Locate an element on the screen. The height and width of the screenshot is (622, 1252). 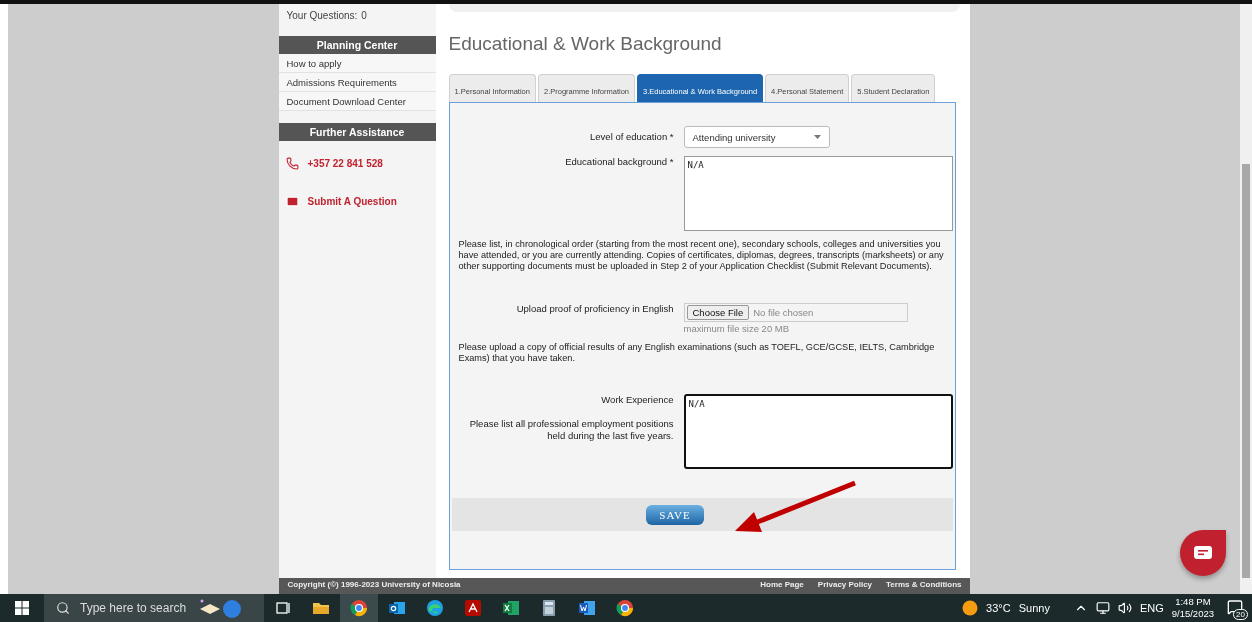
task-view-icon is located at coordinates (283, 608).